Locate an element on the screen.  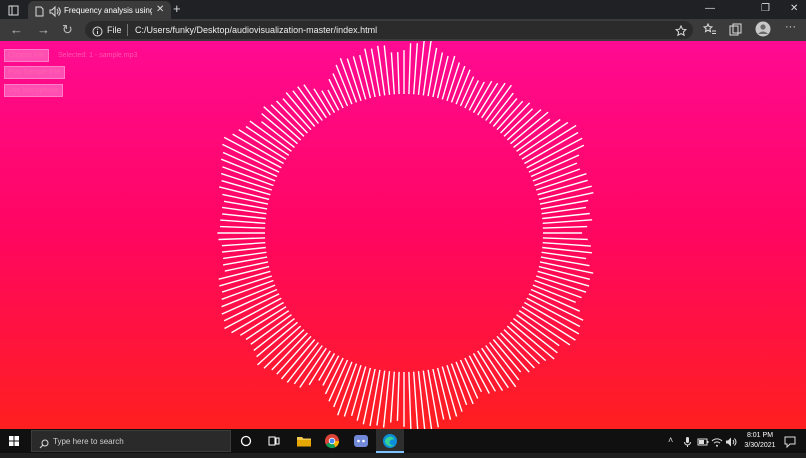
new-tab-icon: + is located at coordinates (177, 9).